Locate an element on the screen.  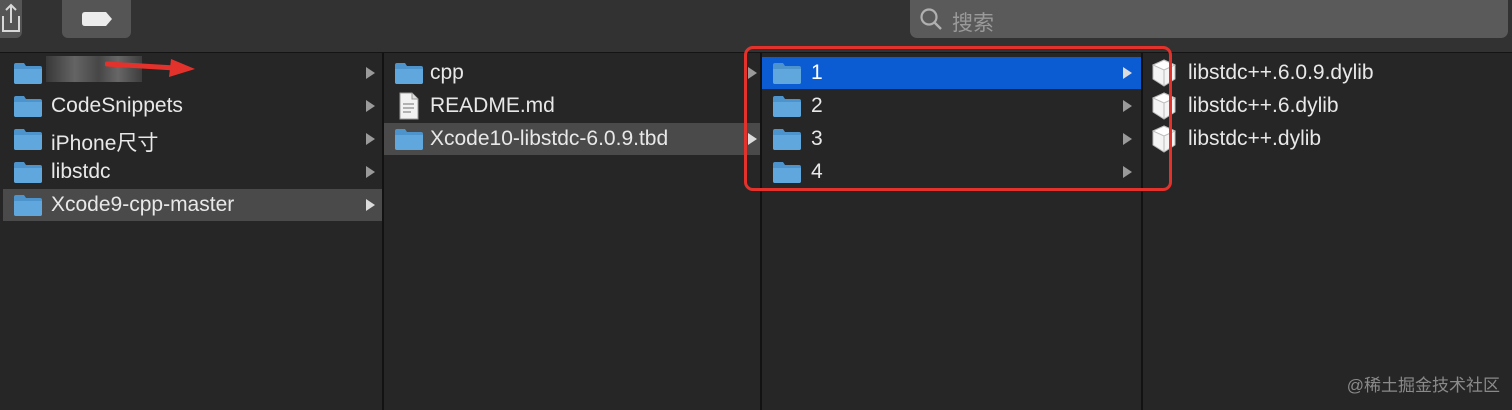
folder-row: Xcode9-cpp-master is located at coordinates (192, 205).